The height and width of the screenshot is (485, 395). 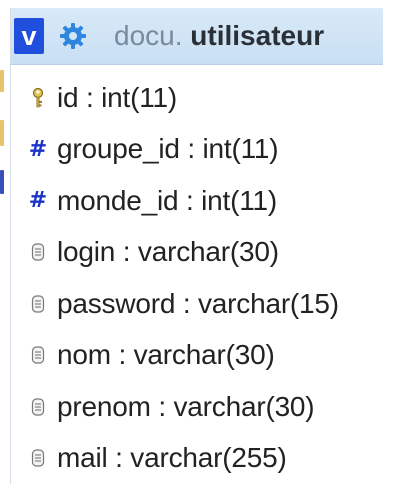 I want to click on column-label: prenom : varchar(30), so click(x=186, y=406).